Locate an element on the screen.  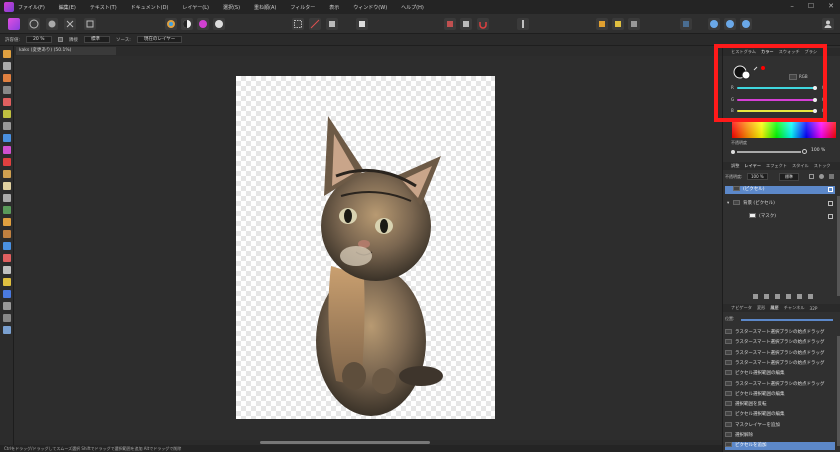
pen-tool-icon is located at coordinates (7, 270).